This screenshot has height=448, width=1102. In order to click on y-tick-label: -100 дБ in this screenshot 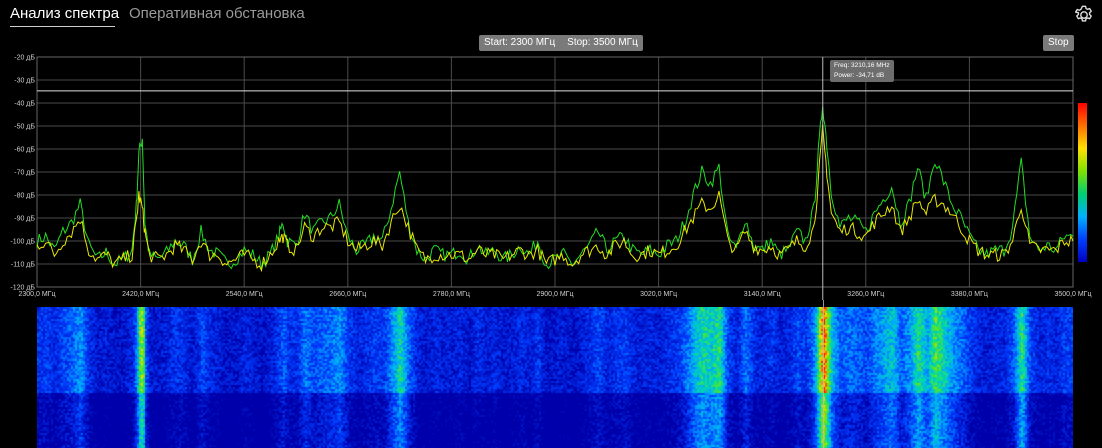, I will do `click(22, 242)`.